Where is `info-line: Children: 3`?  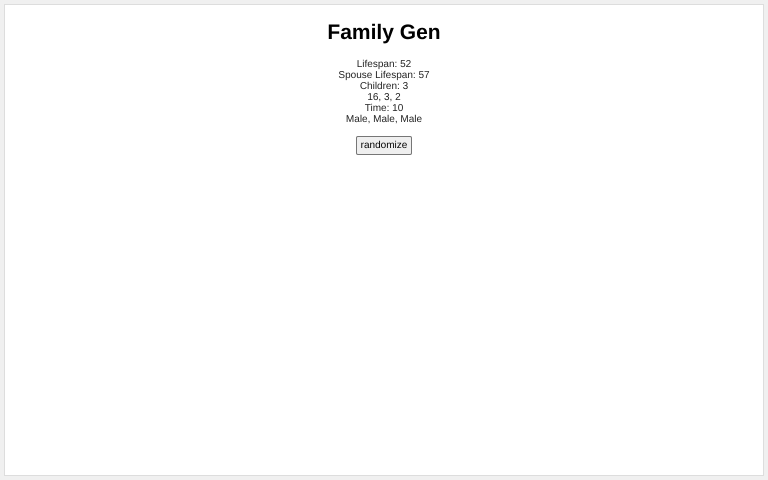
info-line: Children: 3 is located at coordinates (384, 86).